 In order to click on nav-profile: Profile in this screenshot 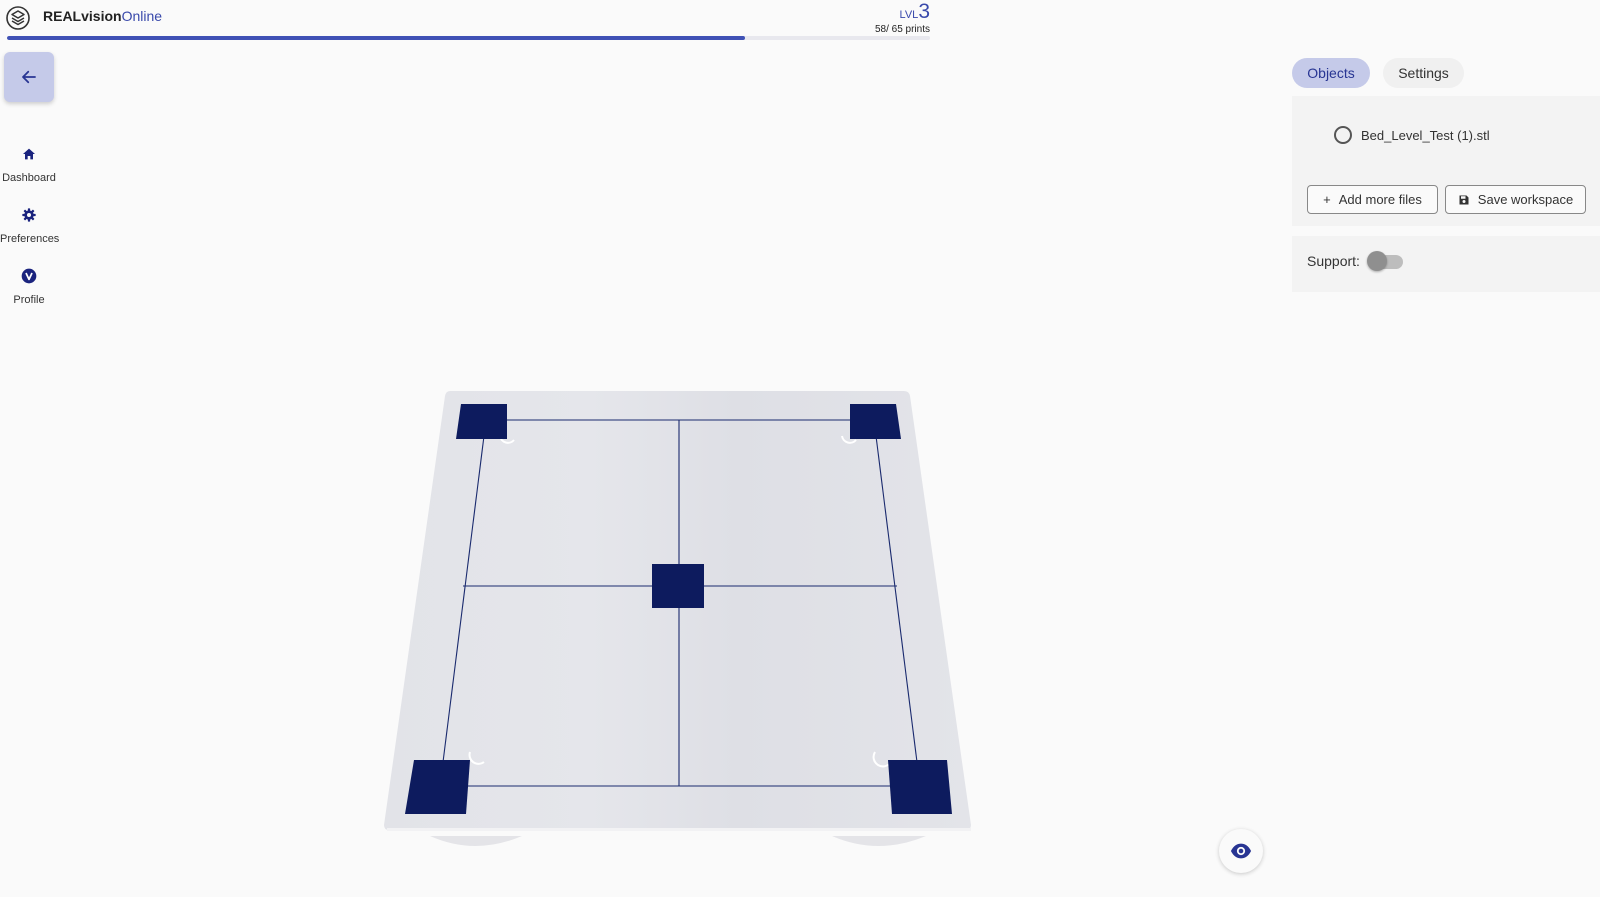, I will do `click(29, 288)`.